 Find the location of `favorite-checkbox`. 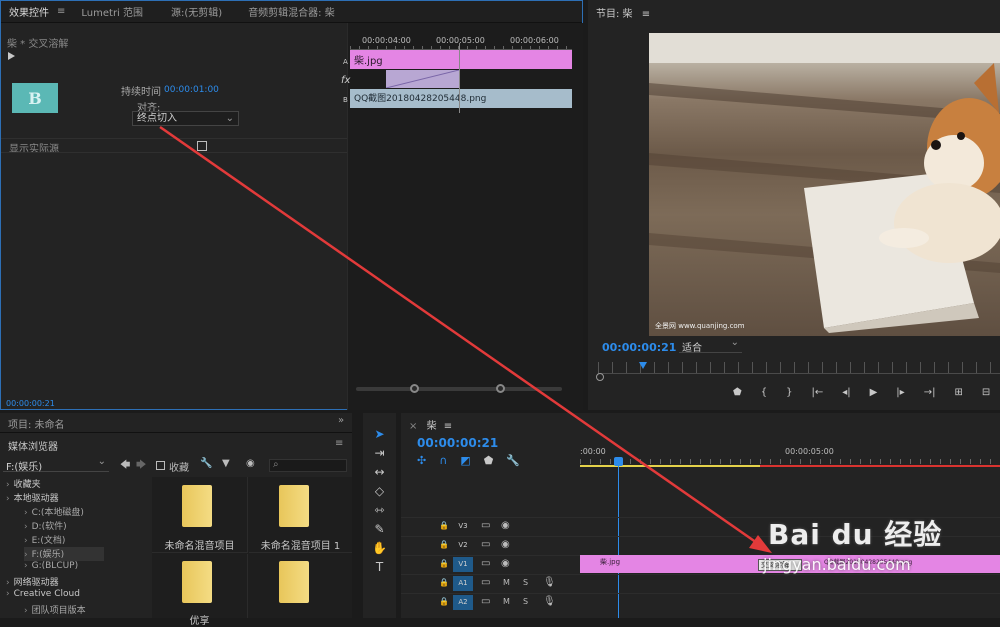

favorite-checkbox is located at coordinates (160, 465).